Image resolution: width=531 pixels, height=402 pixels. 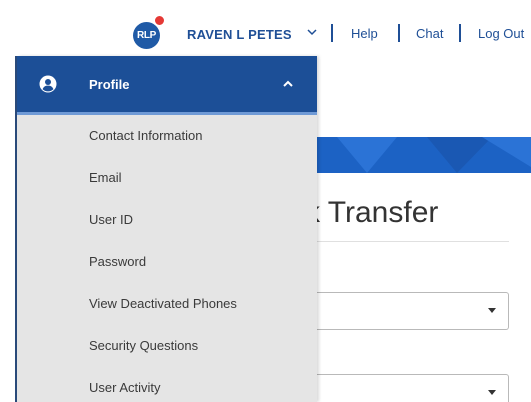 What do you see at coordinates (413, 388) in the screenshot?
I see `to-account-select` at bounding box center [413, 388].